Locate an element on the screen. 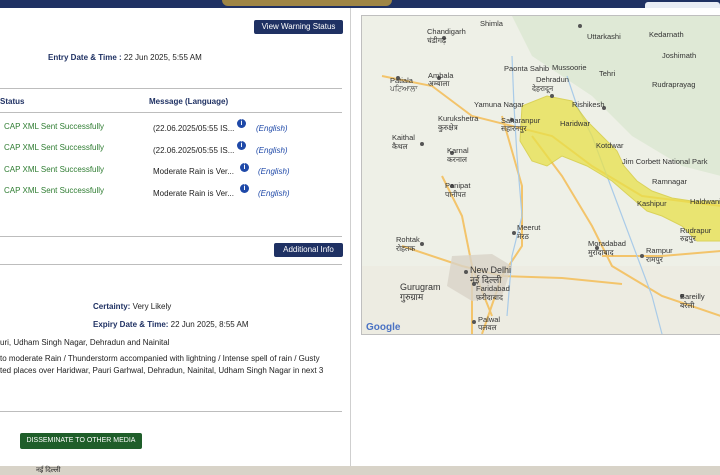 The image size is (720, 475). map-label: Kotdwar is located at coordinates (610, 145).